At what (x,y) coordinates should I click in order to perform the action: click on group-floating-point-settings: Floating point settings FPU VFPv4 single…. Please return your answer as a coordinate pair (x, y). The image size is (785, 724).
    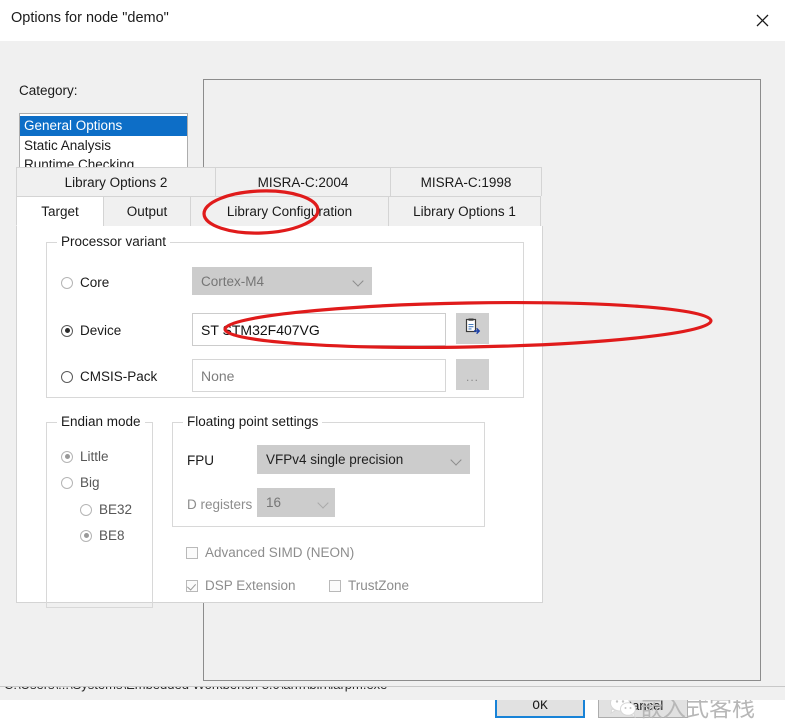
    Looking at the image, I should click on (328, 470).